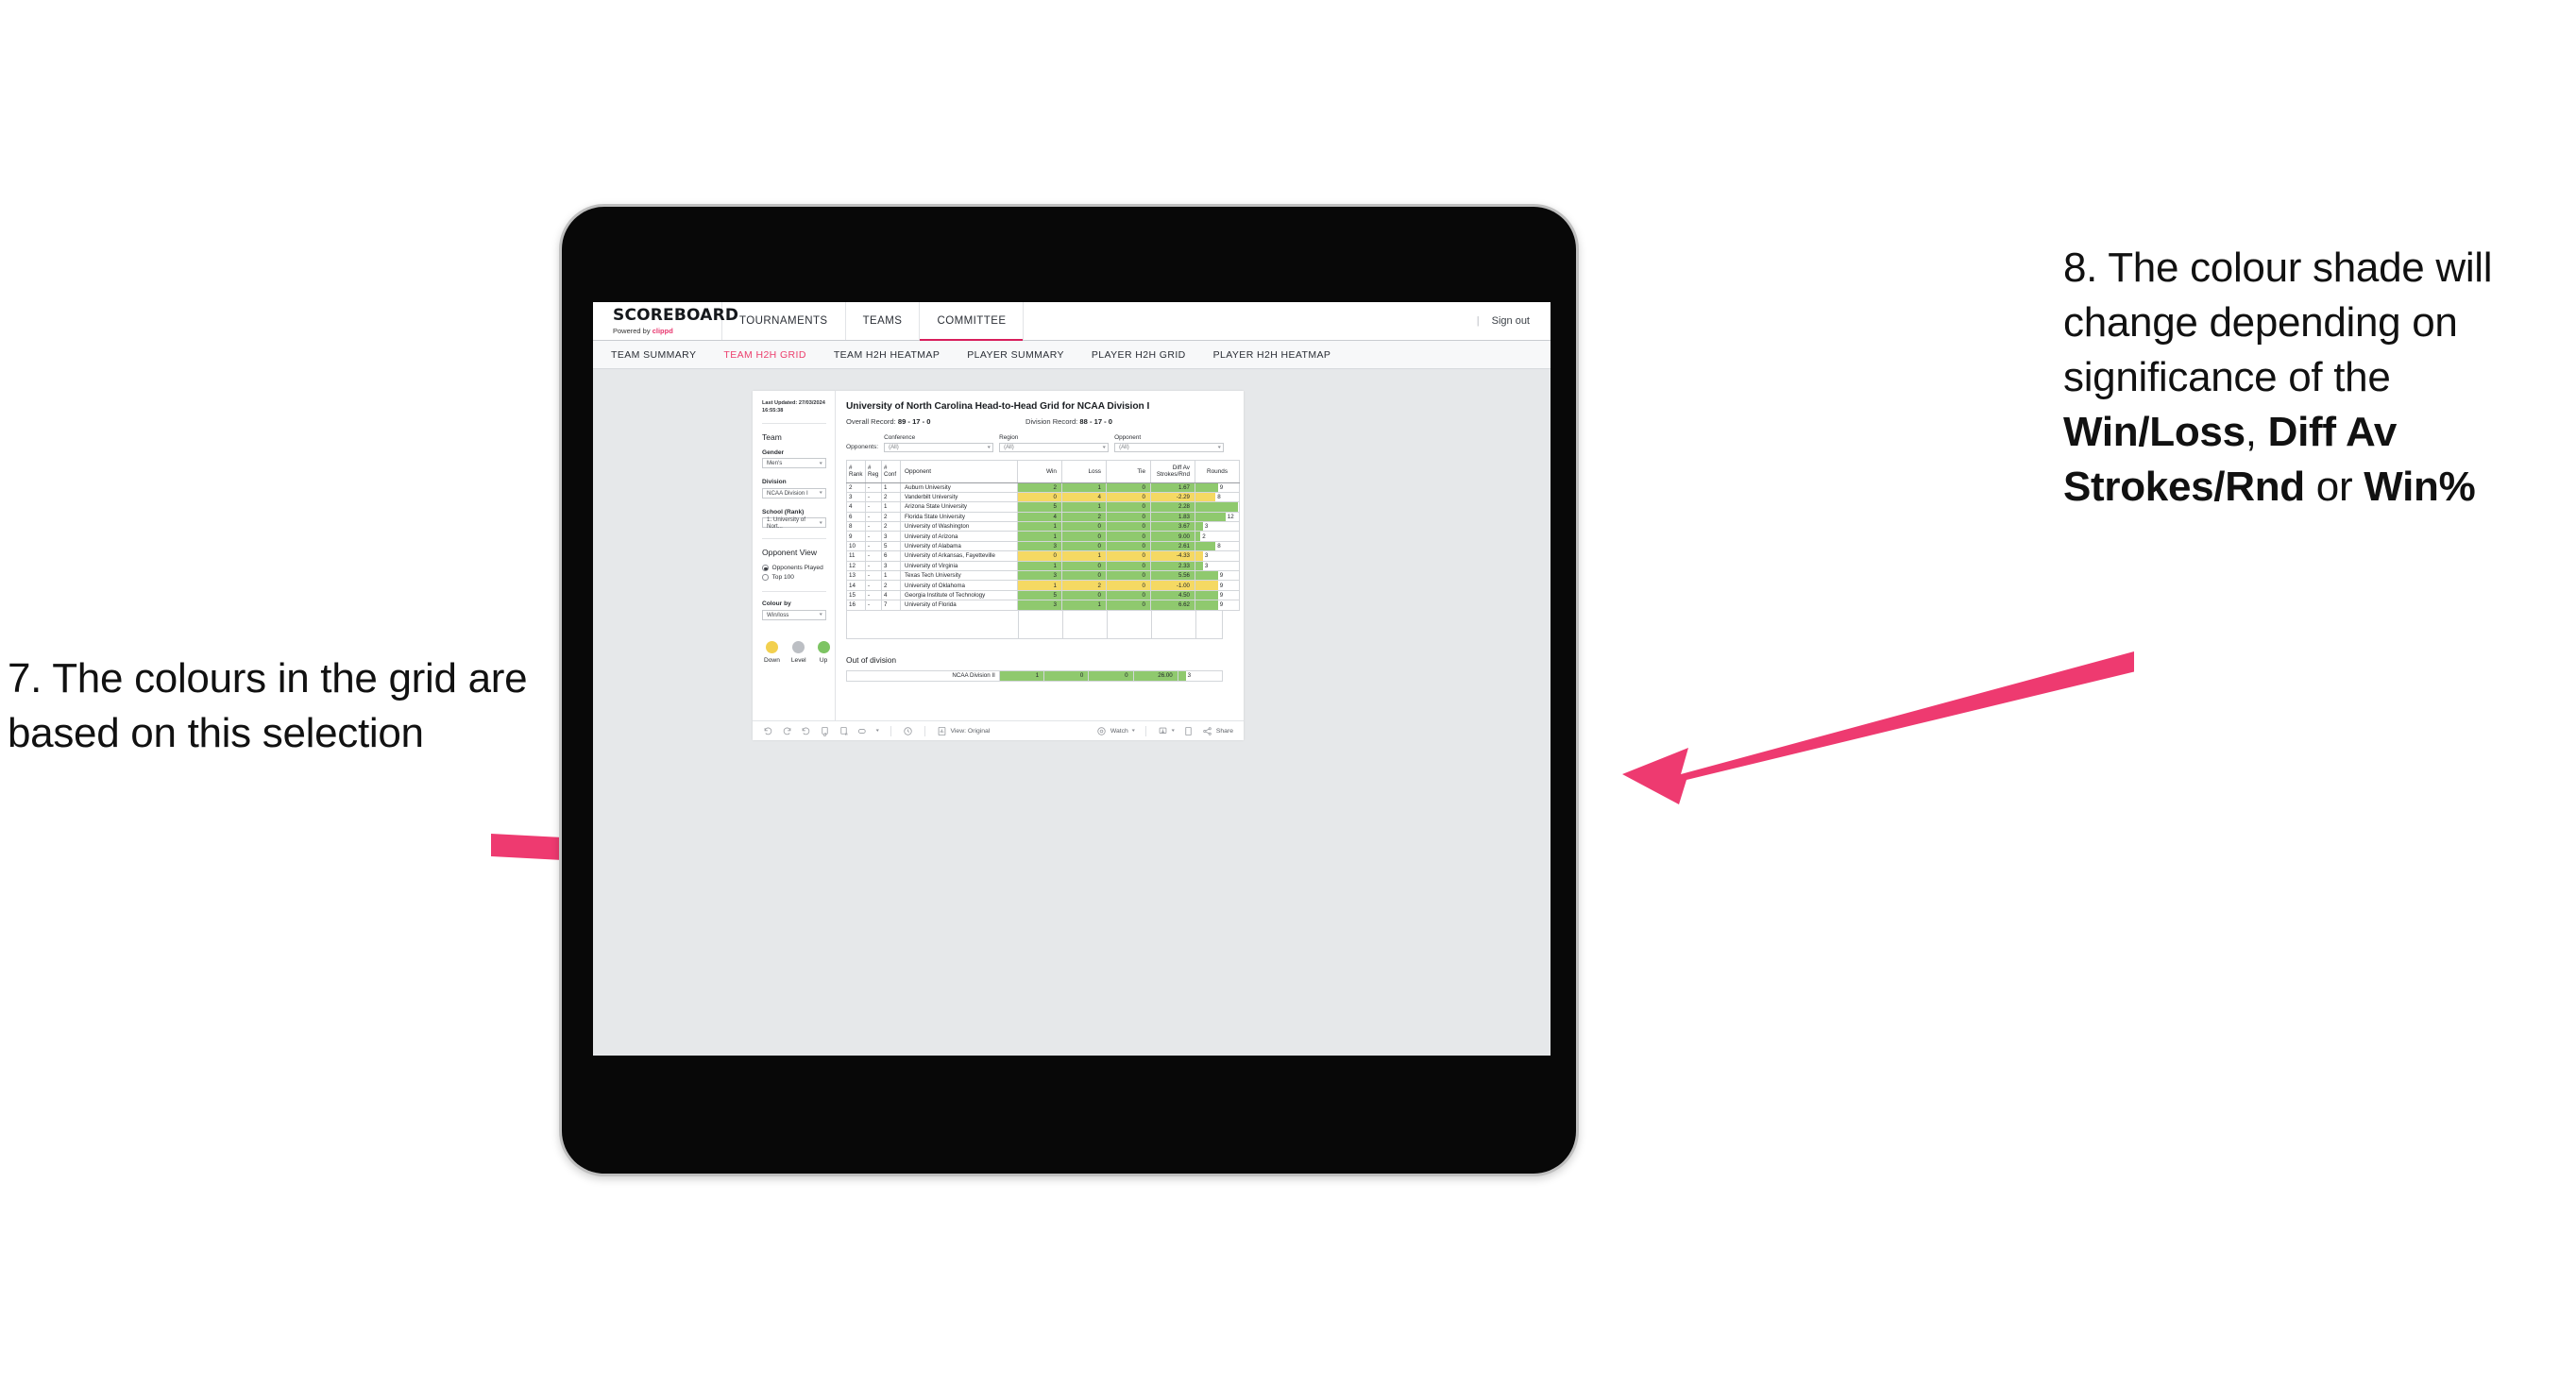  Describe the element at coordinates (1021, 676) in the screenshot. I see `cell-win: 1` at that location.